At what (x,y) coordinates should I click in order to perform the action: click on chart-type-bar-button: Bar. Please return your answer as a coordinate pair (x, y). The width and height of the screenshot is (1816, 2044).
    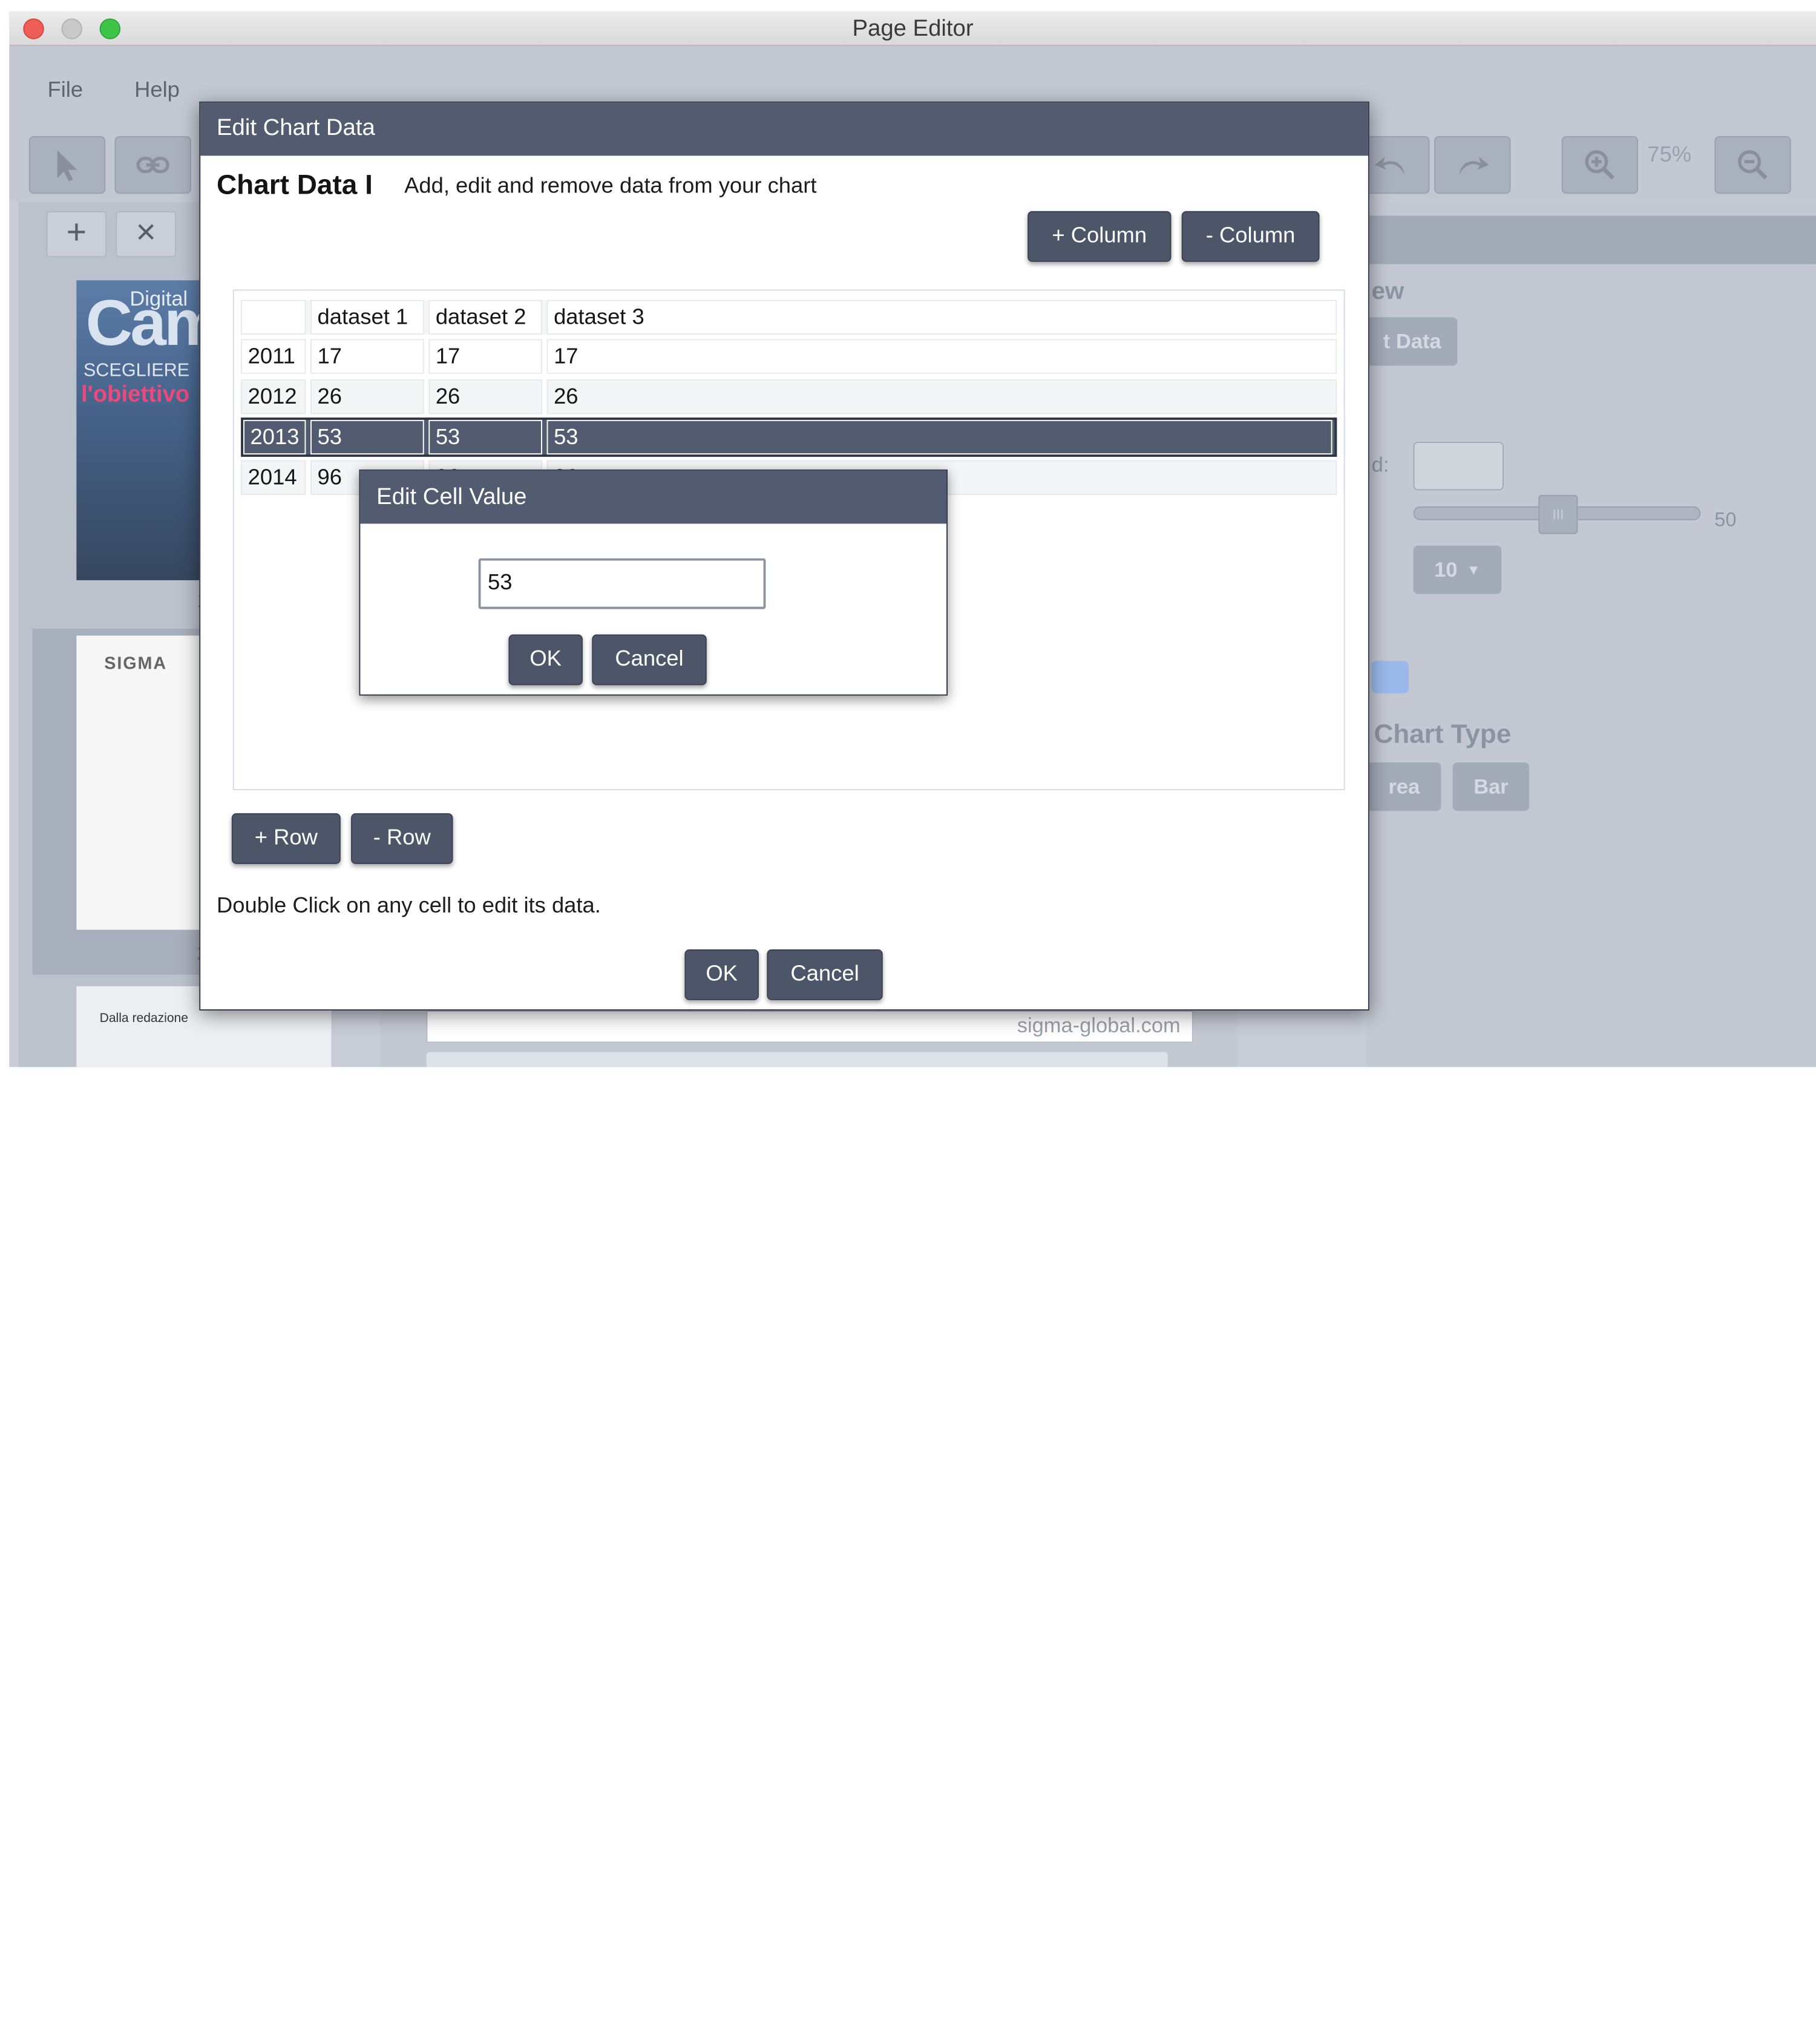
    Looking at the image, I should click on (1491, 787).